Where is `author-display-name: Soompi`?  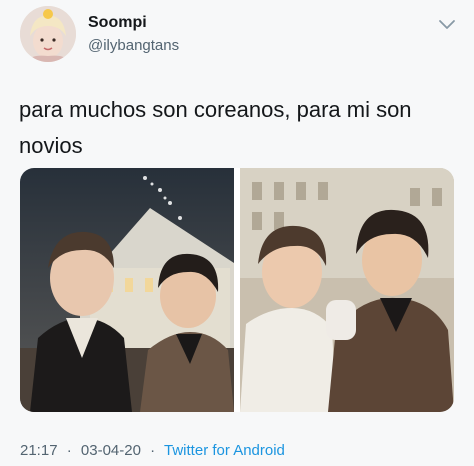
author-display-name: Soompi is located at coordinates (117, 23).